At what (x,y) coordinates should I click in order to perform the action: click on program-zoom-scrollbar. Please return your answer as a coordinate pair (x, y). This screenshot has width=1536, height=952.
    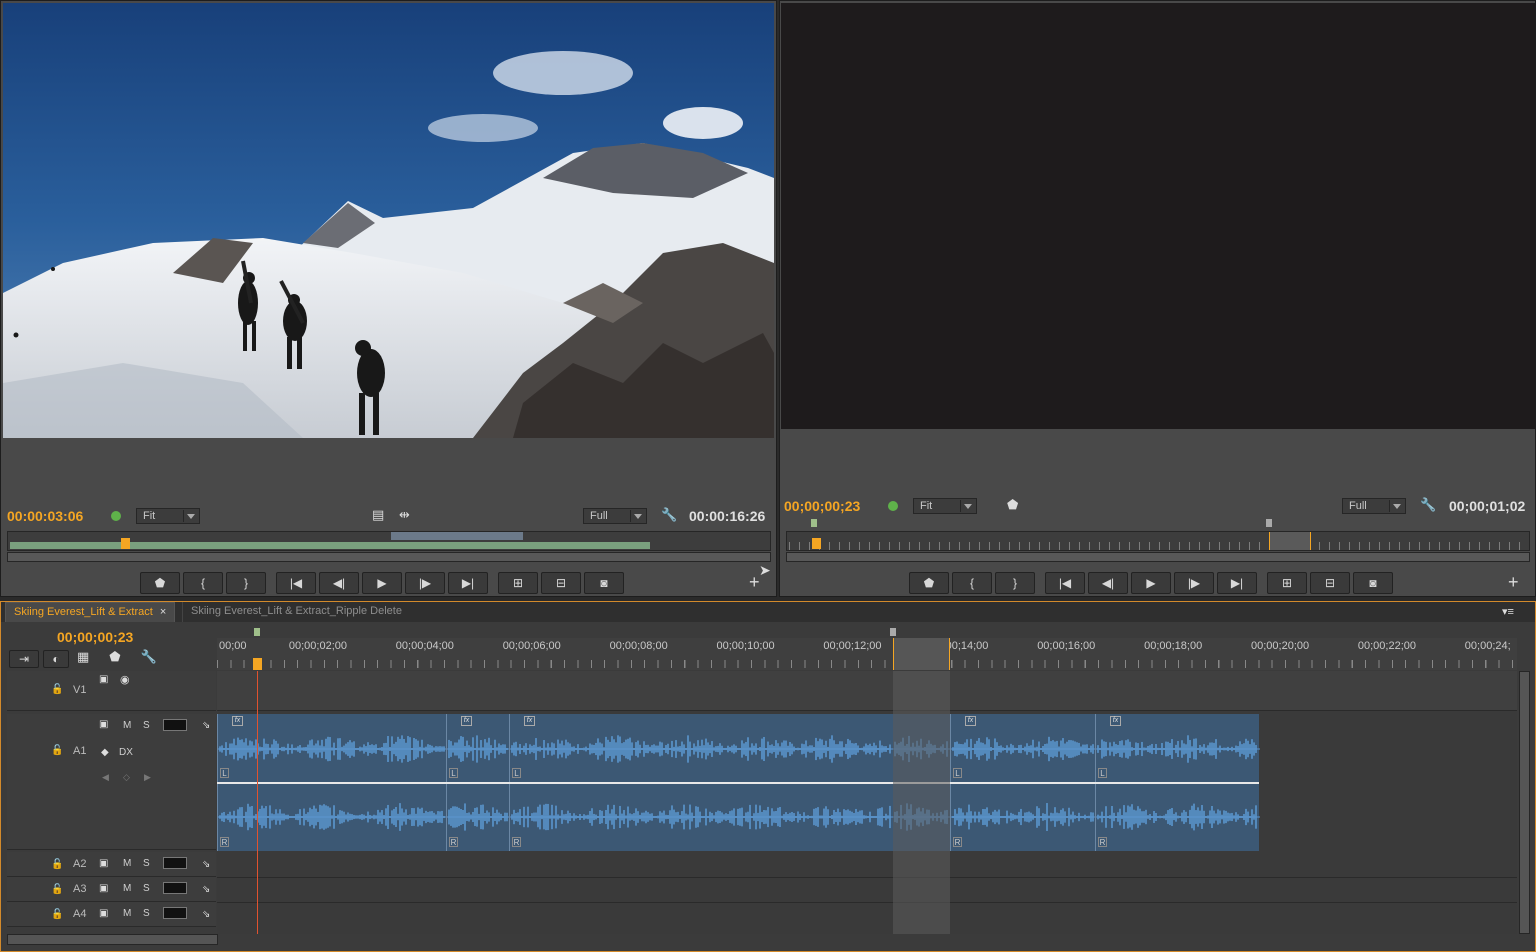
    Looking at the image, I should click on (1158, 557).